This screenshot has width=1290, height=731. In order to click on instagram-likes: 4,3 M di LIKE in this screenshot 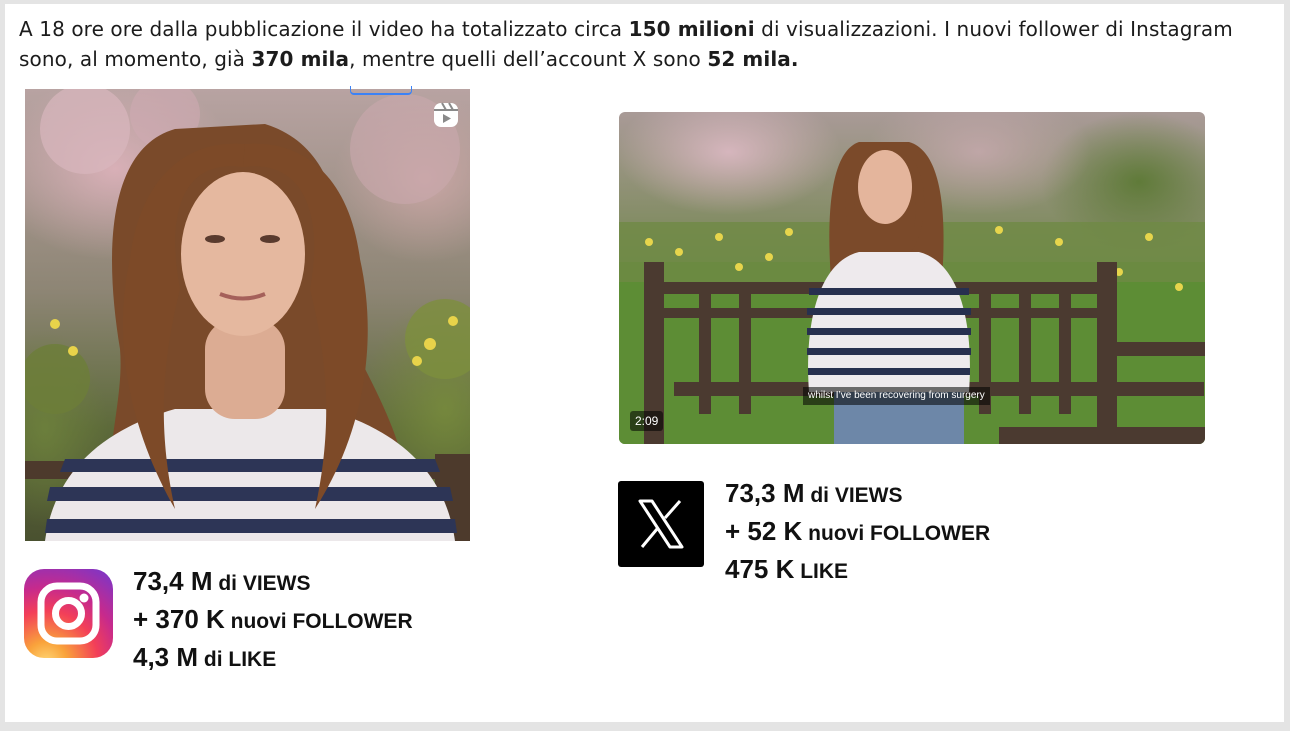, I will do `click(205, 657)`.